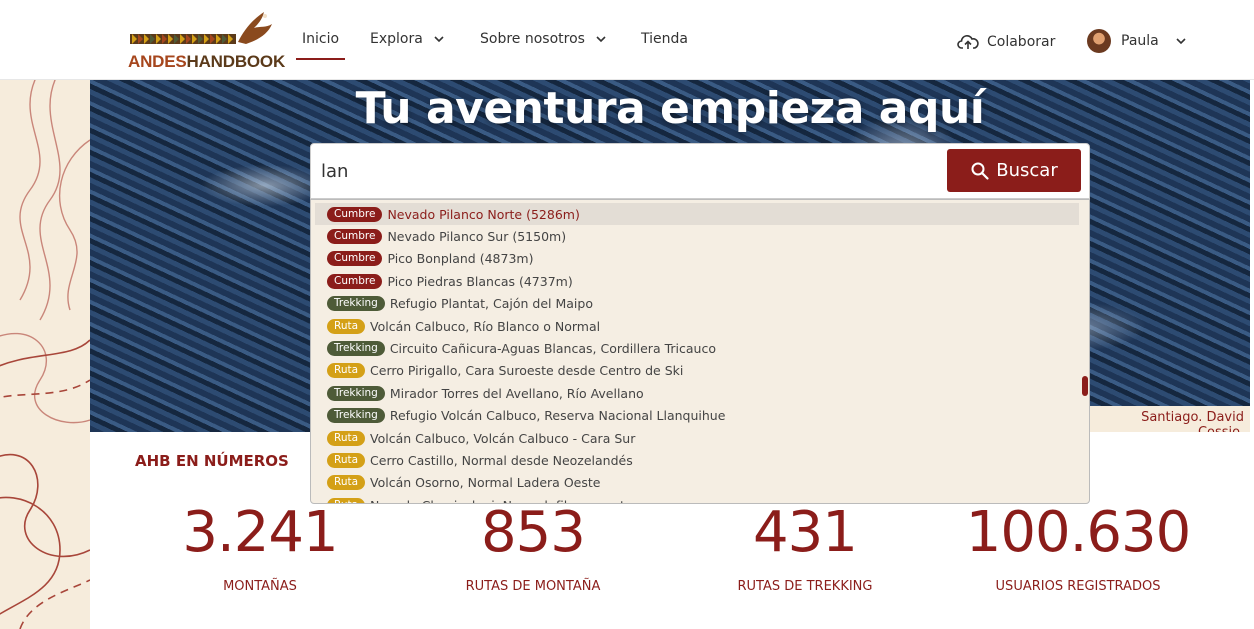 This screenshot has width=1254, height=629. I want to click on cloud-upload-icon, so click(968, 42).